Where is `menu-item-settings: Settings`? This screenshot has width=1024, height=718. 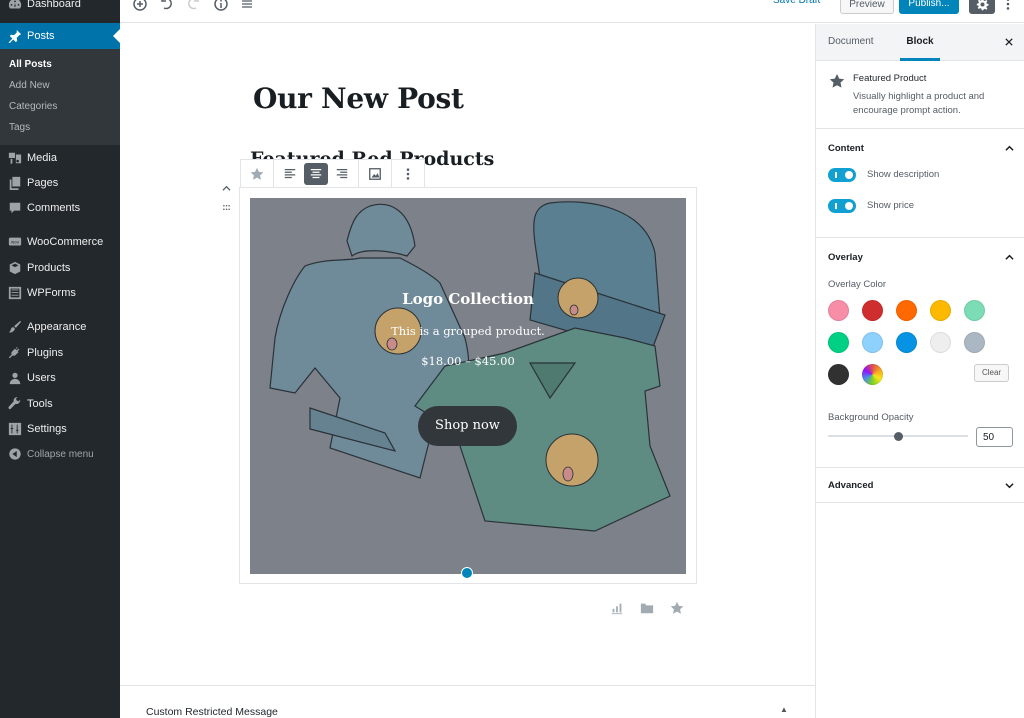 menu-item-settings: Settings is located at coordinates (60, 429).